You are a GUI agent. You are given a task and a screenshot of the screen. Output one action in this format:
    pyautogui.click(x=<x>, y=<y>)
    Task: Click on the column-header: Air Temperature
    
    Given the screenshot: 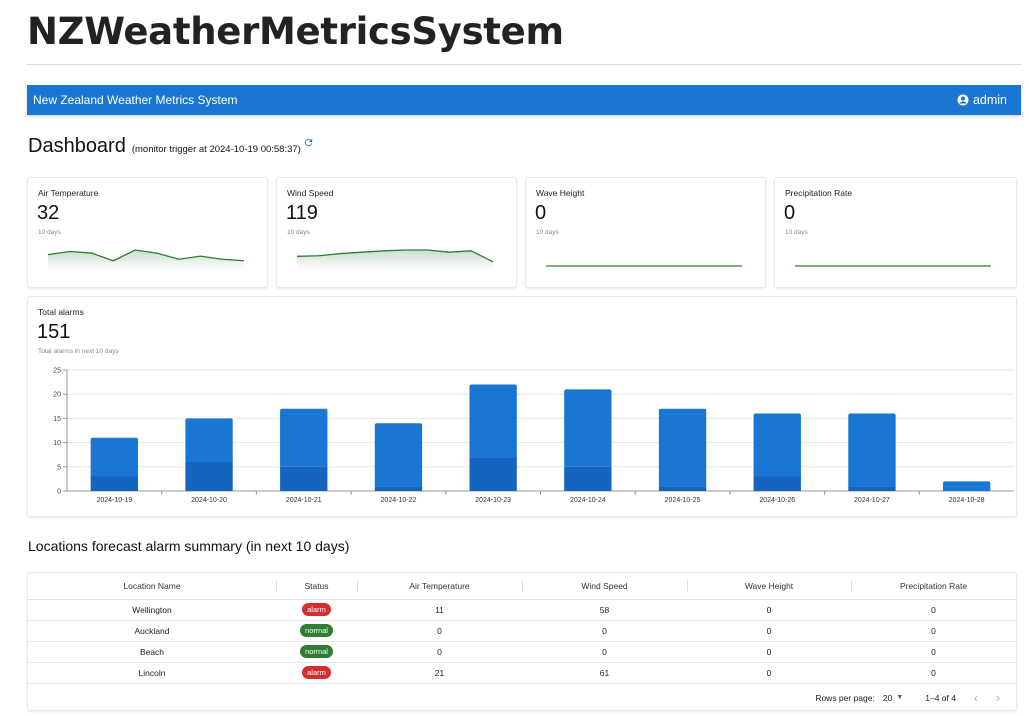 What is the action you would take?
    pyautogui.click(x=439, y=586)
    